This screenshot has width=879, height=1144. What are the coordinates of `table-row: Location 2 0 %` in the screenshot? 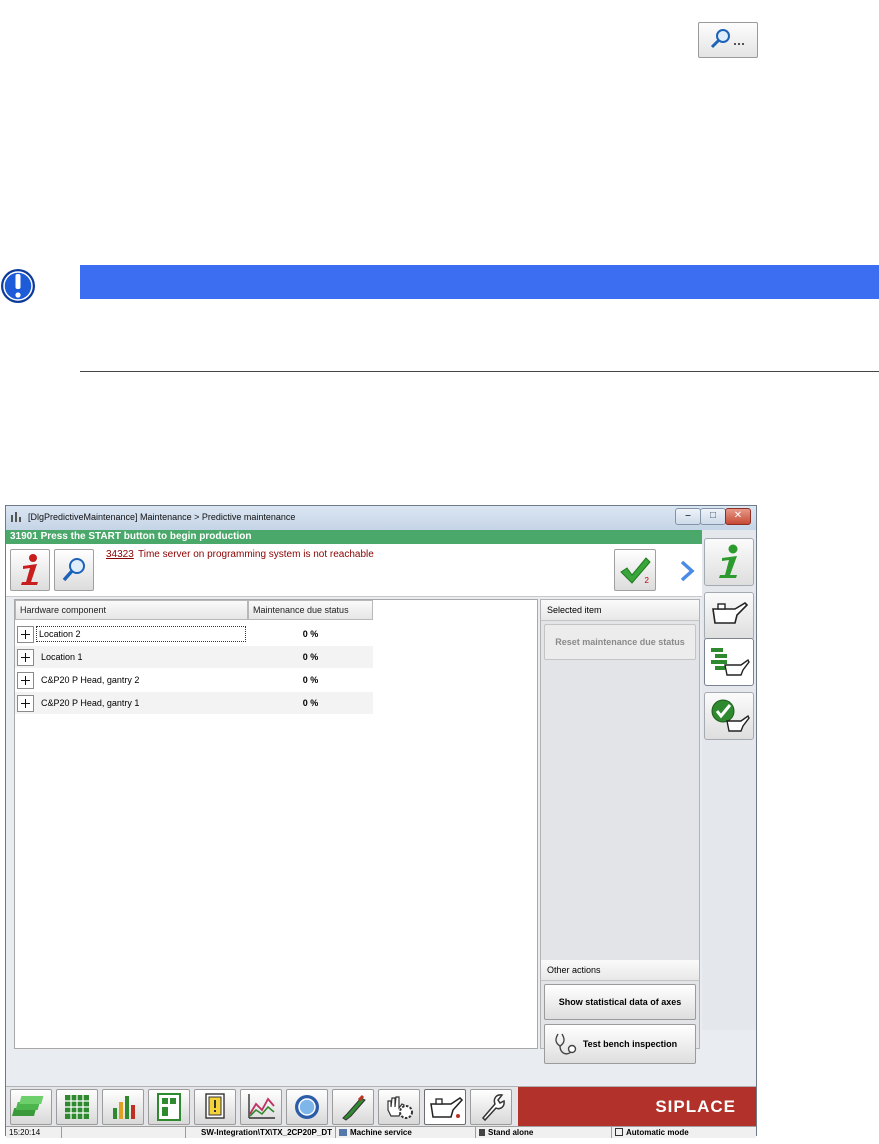 It's located at (194, 634).